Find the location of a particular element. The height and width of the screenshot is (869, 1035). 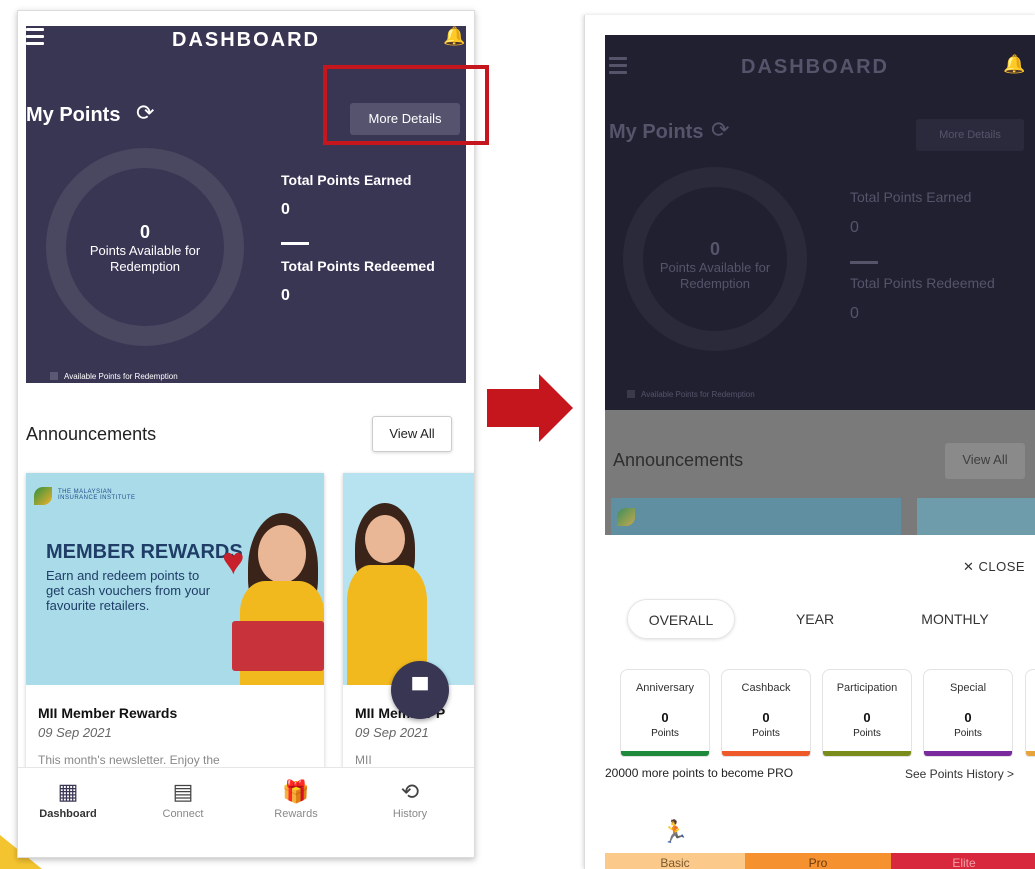

chat-button: ▀ is located at coordinates (420, 690).